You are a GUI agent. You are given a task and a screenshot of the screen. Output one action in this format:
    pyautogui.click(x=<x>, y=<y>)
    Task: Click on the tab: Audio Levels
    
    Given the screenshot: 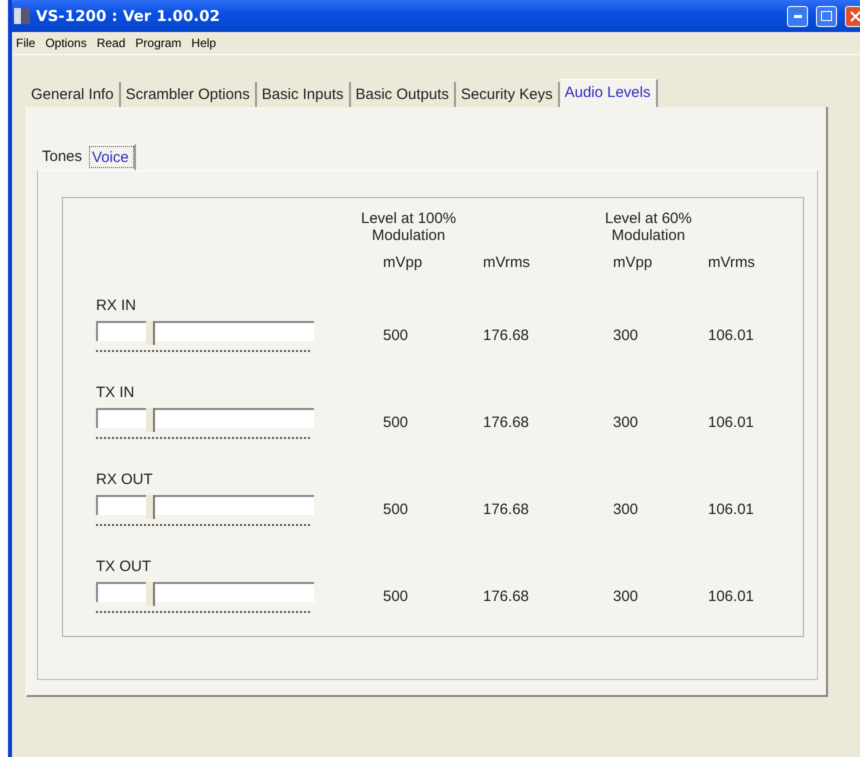 What is the action you would take?
    pyautogui.click(x=609, y=93)
    